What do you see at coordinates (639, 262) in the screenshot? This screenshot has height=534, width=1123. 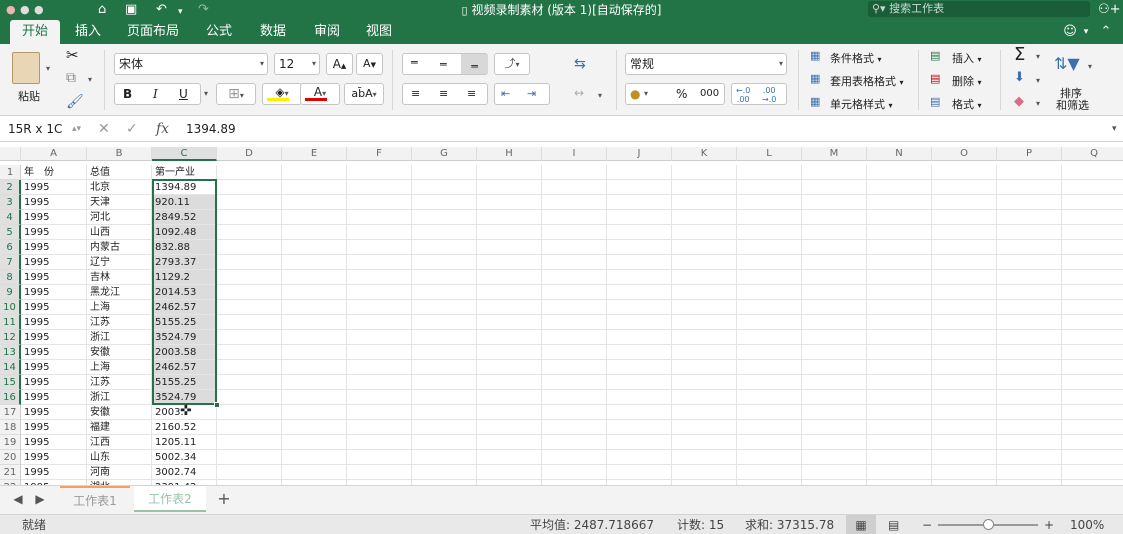 I see `cell-j7` at bounding box center [639, 262].